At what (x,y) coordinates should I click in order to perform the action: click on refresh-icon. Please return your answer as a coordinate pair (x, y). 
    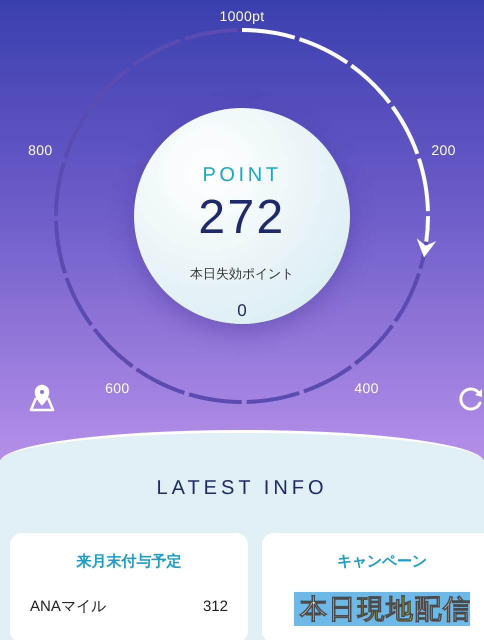
    Looking at the image, I should click on (471, 399).